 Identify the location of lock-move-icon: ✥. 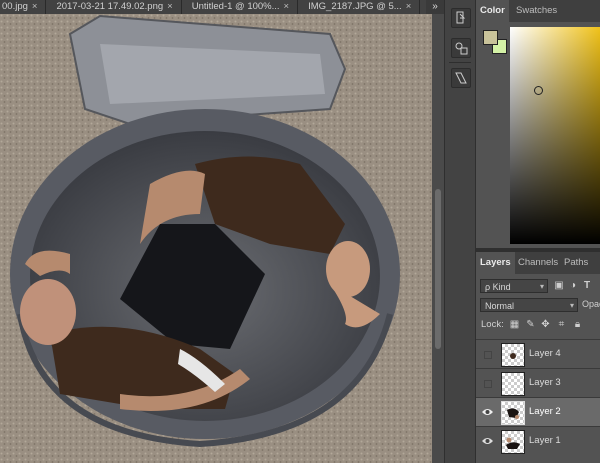
(545, 325).